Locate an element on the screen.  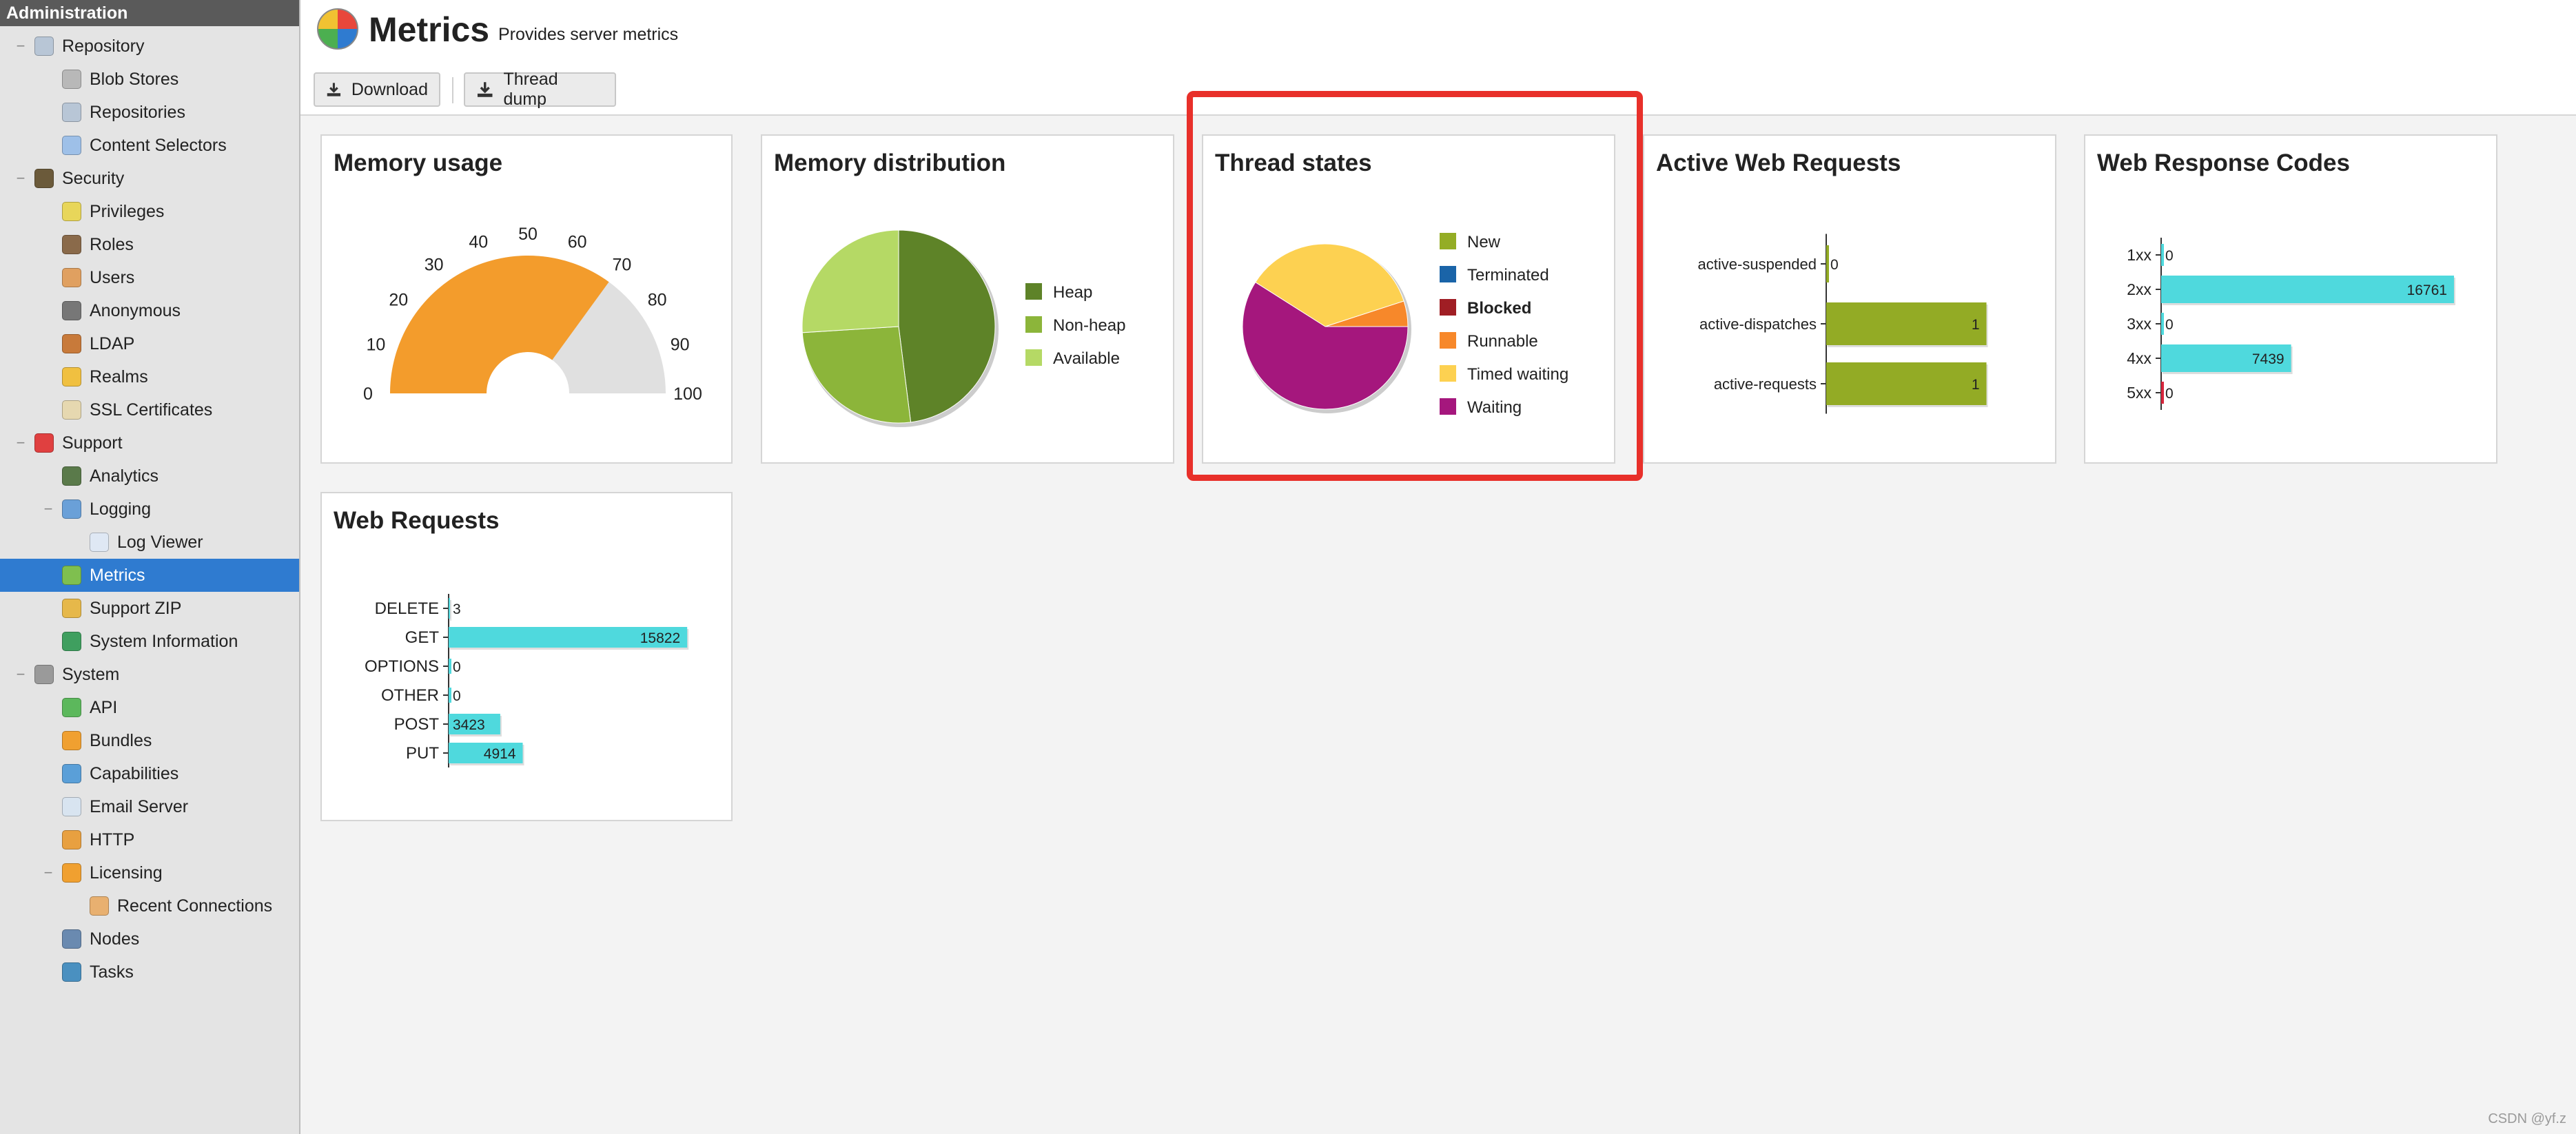
pie-slice-available is located at coordinates (850, 281).